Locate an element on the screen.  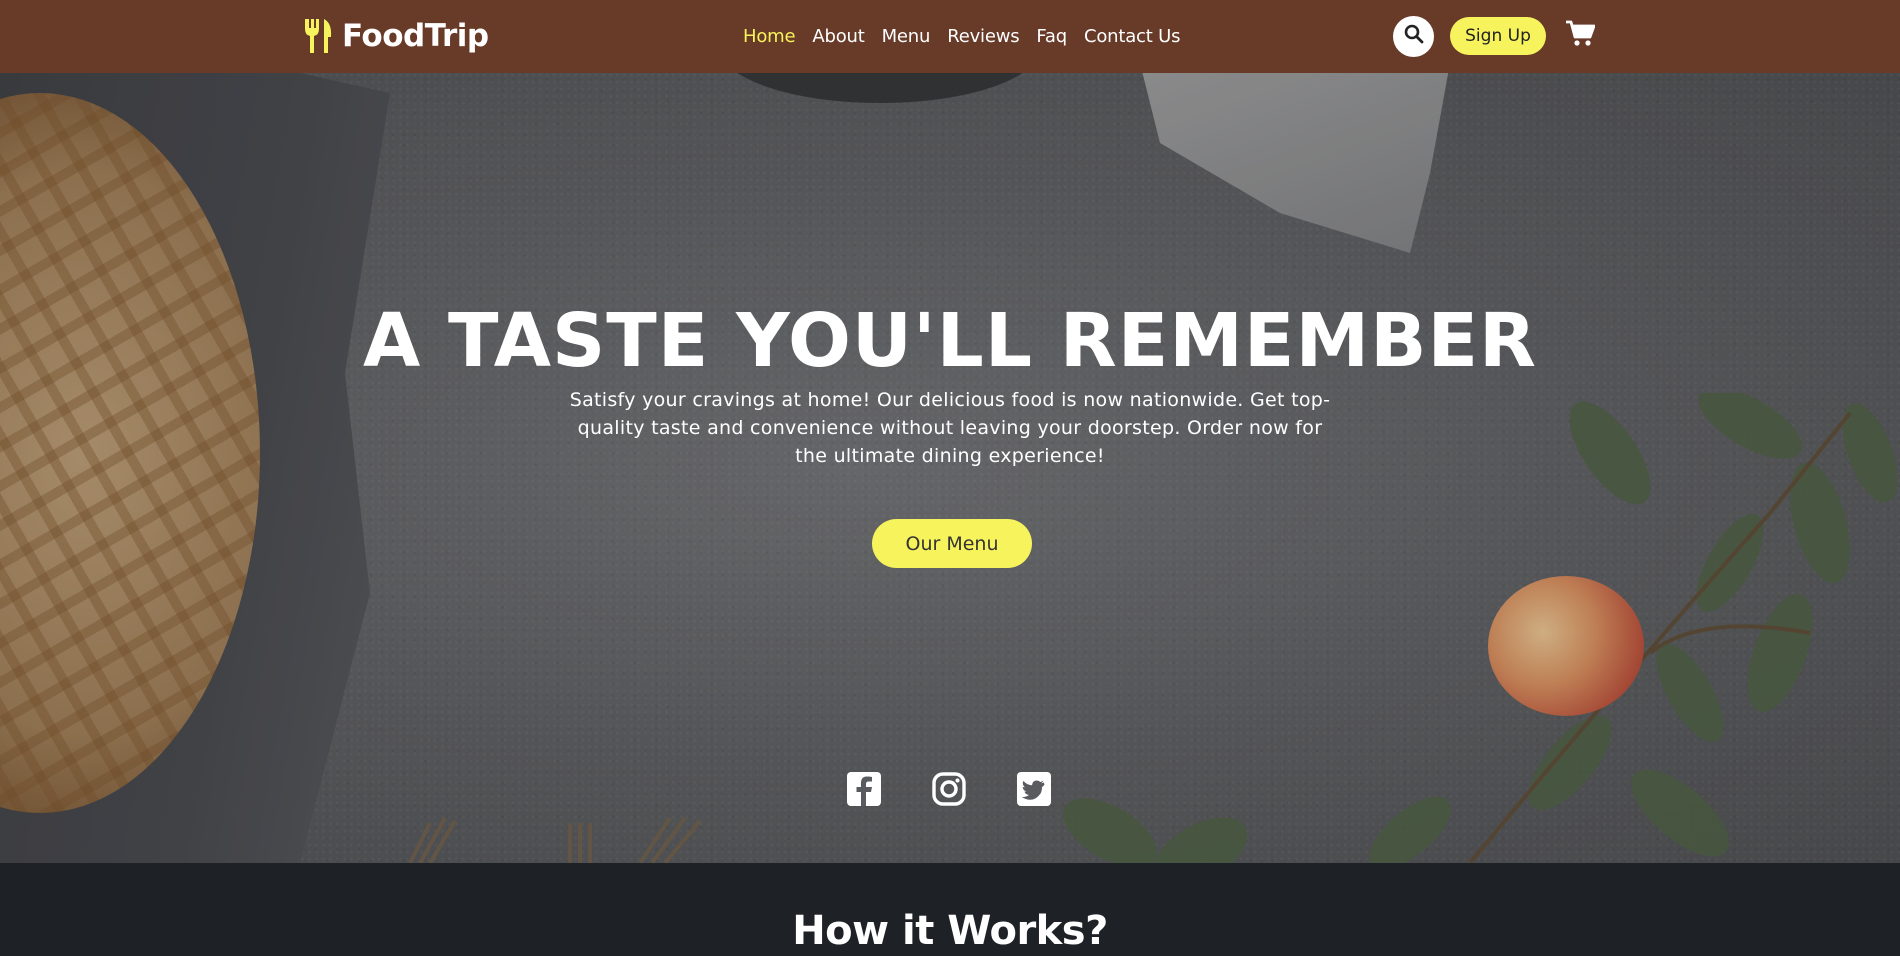
facebook-icon is located at coordinates (864, 789).